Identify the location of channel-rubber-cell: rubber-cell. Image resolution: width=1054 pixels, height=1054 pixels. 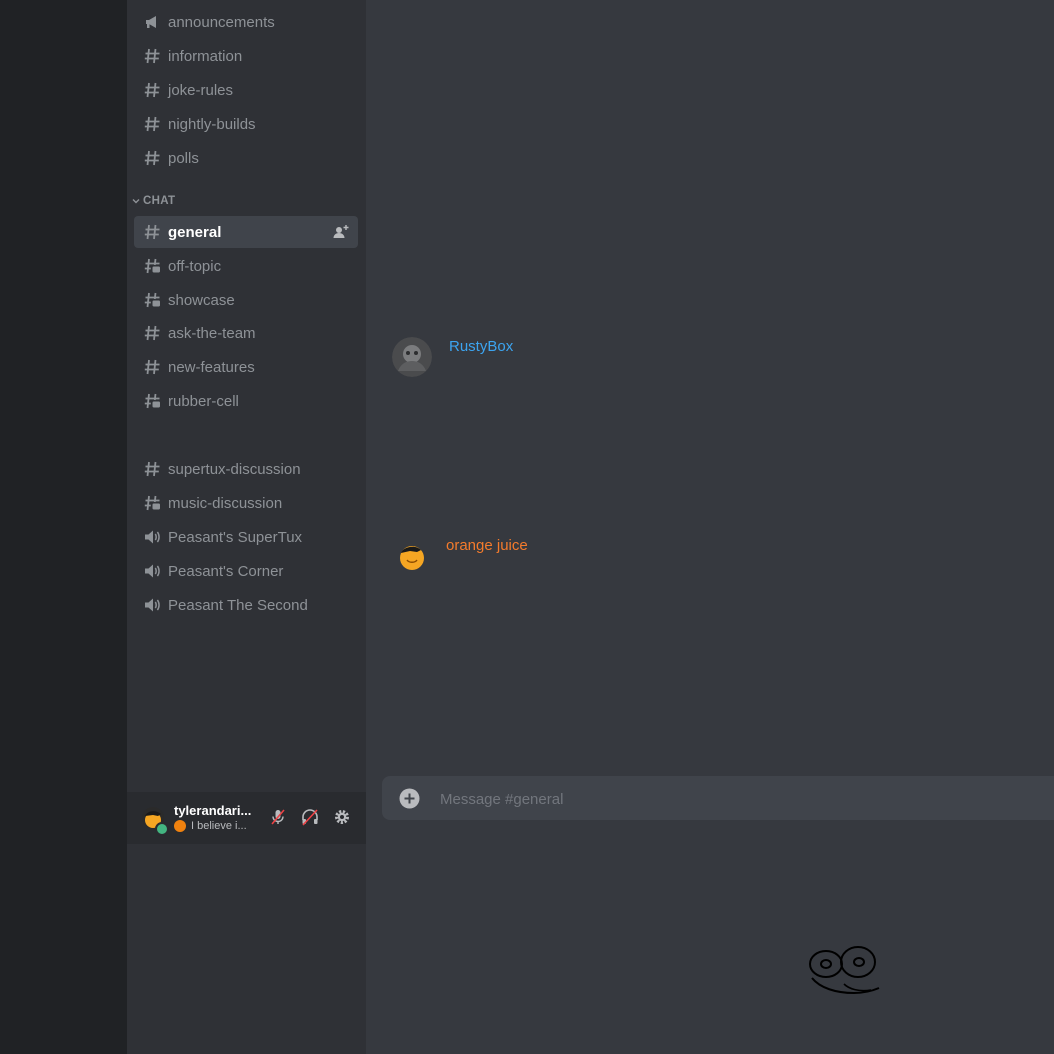
(246, 401).